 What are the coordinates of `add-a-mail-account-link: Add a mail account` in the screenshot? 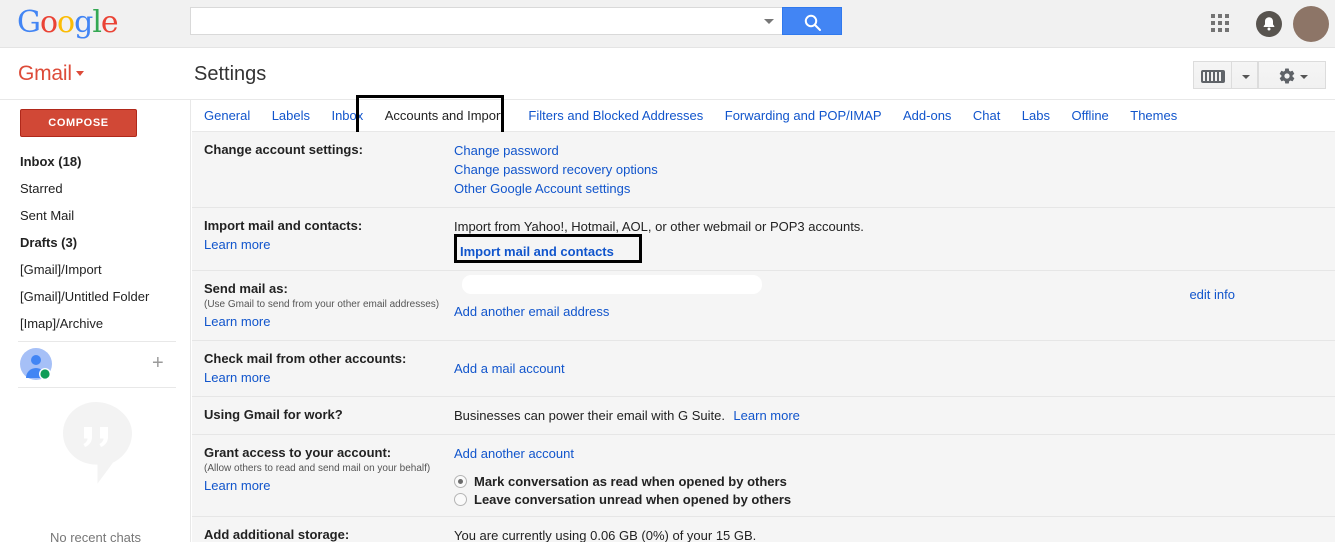 It's located at (509, 368).